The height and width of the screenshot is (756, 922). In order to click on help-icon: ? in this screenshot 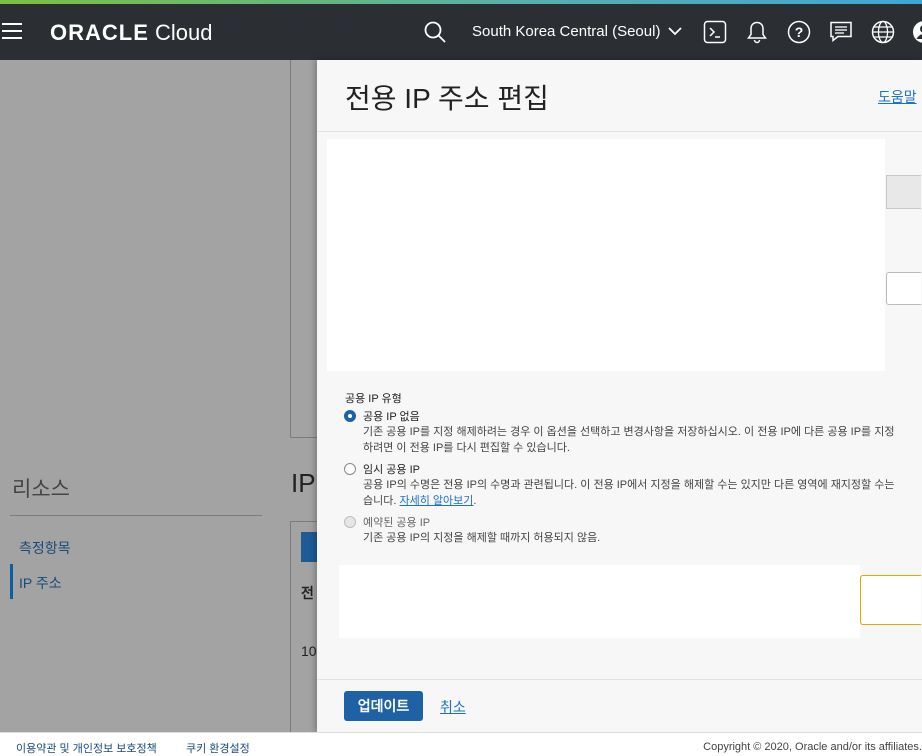, I will do `click(799, 32)`.